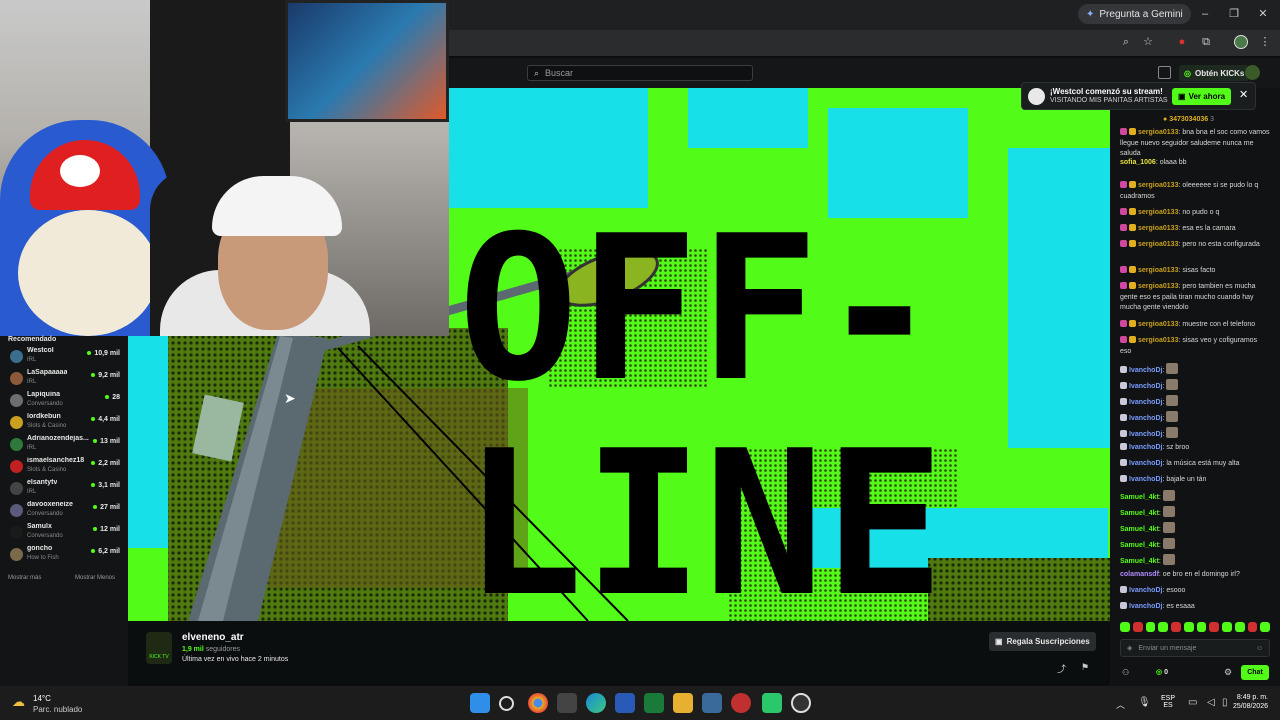  What do you see at coordinates (1138, 162) in the screenshot?
I see `chat-username: sofia_1006` at bounding box center [1138, 162].